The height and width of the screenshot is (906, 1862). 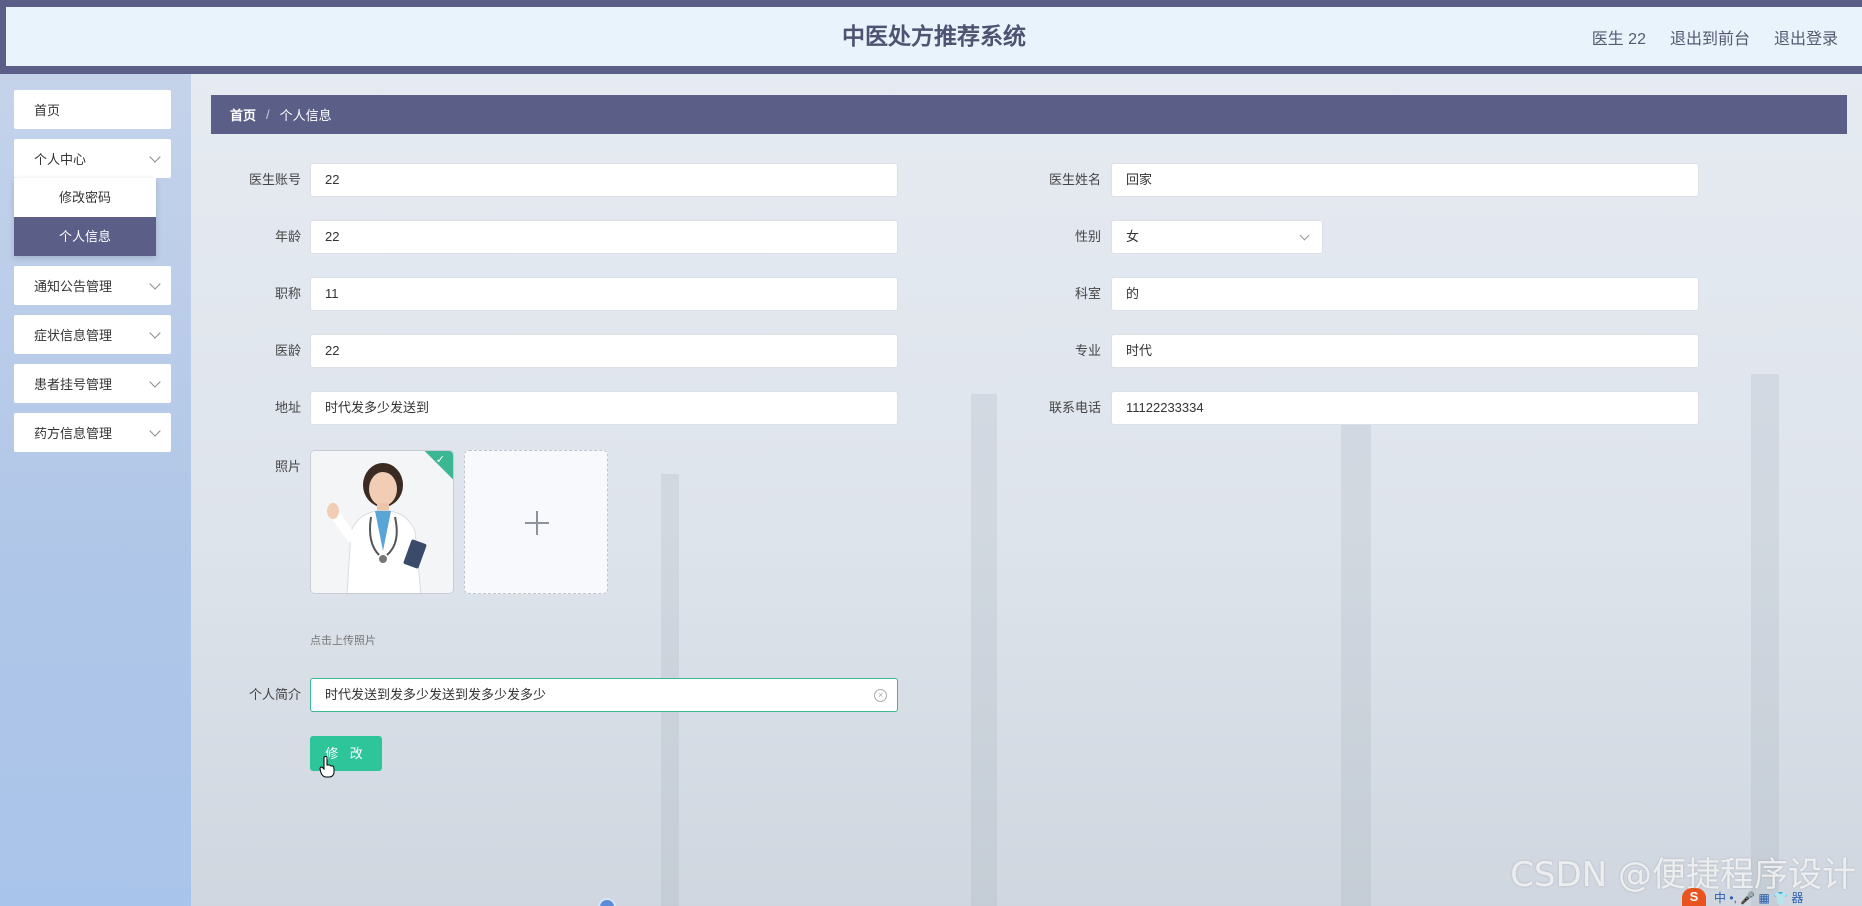 I want to click on major-field: 时代, so click(x=1405, y=351).